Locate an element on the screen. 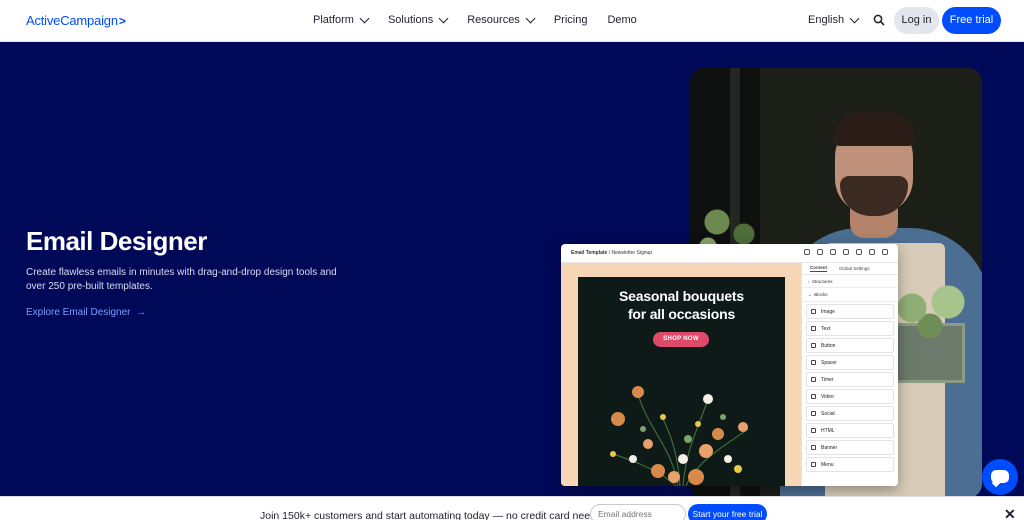 This screenshot has height=520, width=1024. social-icon is located at coordinates (813, 413).